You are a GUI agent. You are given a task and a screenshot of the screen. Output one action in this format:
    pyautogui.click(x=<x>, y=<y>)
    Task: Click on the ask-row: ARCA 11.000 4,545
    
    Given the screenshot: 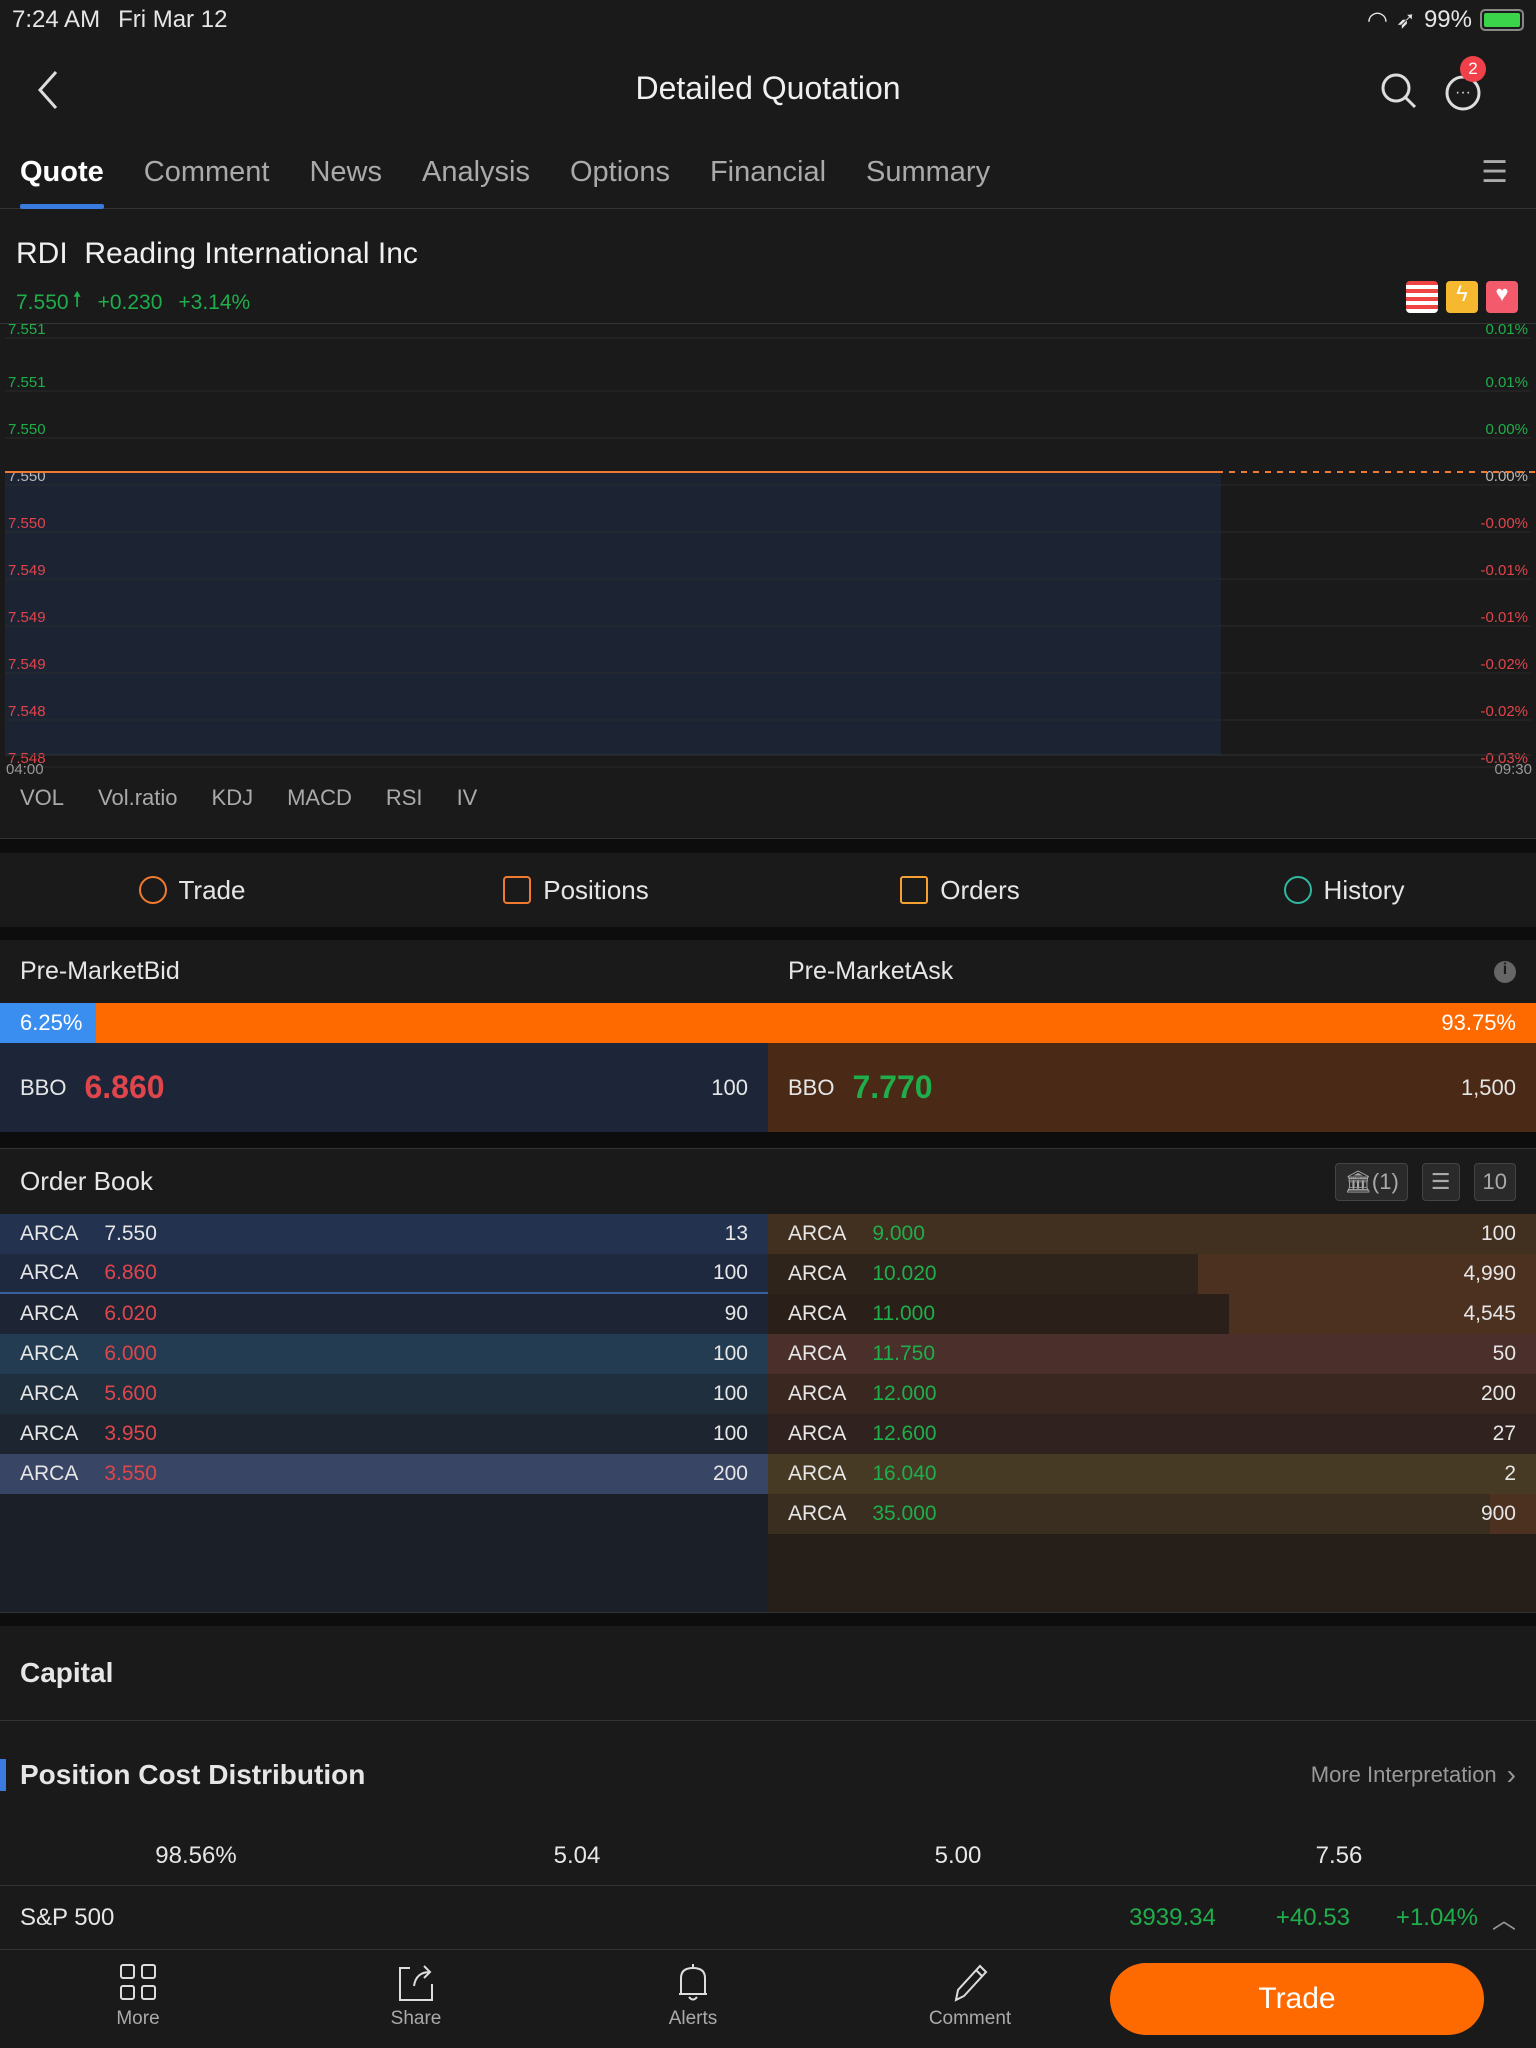 What is the action you would take?
    pyautogui.click(x=1152, y=1314)
    